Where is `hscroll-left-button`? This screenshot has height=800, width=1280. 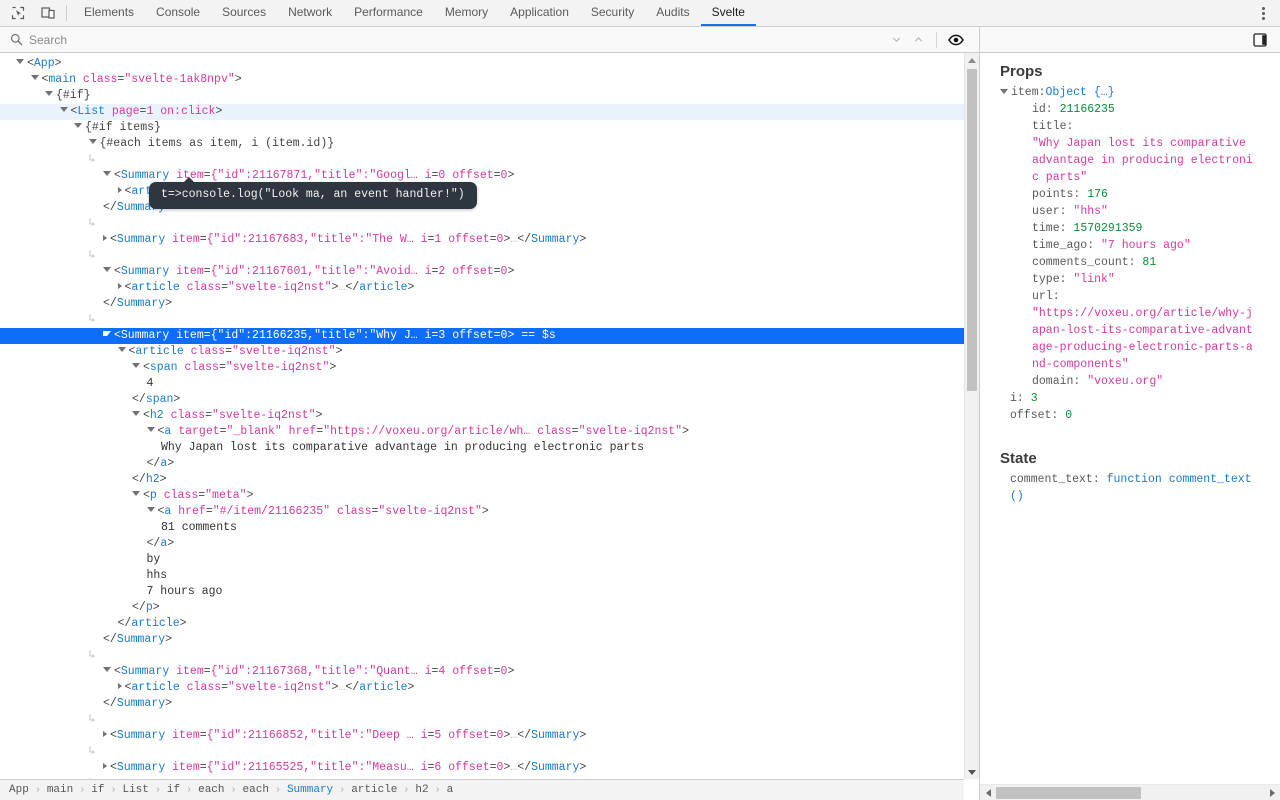 hscroll-left-button is located at coordinates (988, 792).